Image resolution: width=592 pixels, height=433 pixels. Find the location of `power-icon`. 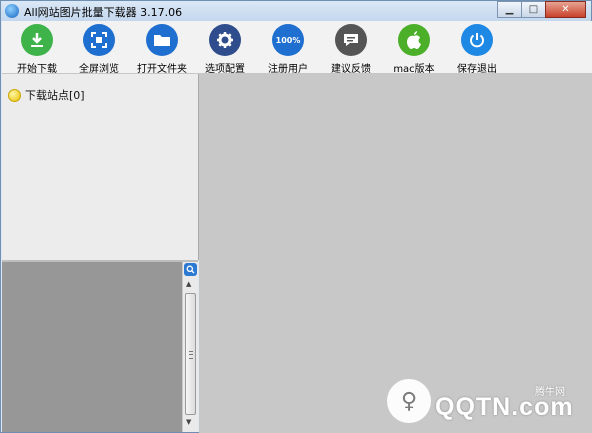

power-icon is located at coordinates (477, 40).